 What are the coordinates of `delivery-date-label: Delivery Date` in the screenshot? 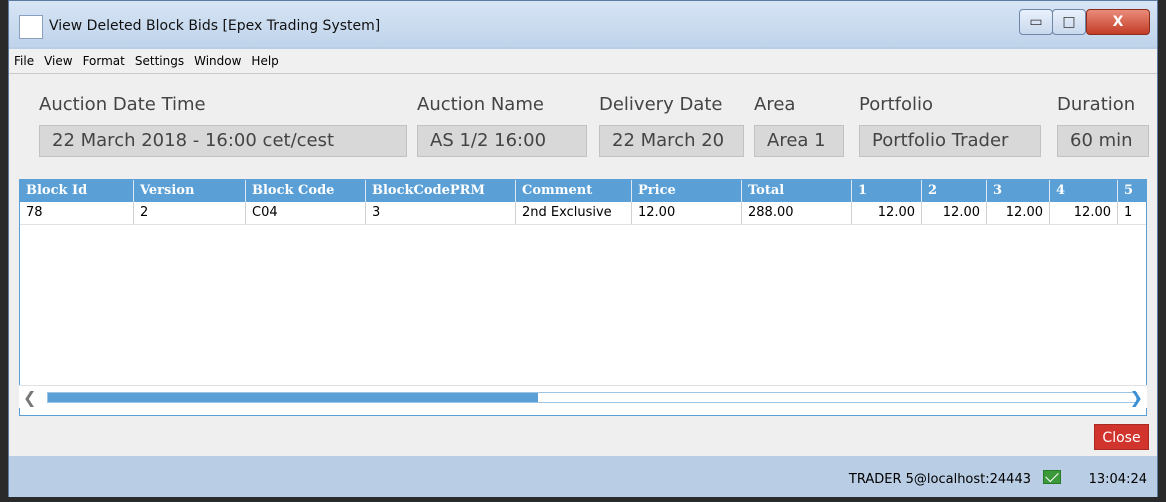 It's located at (661, 104).